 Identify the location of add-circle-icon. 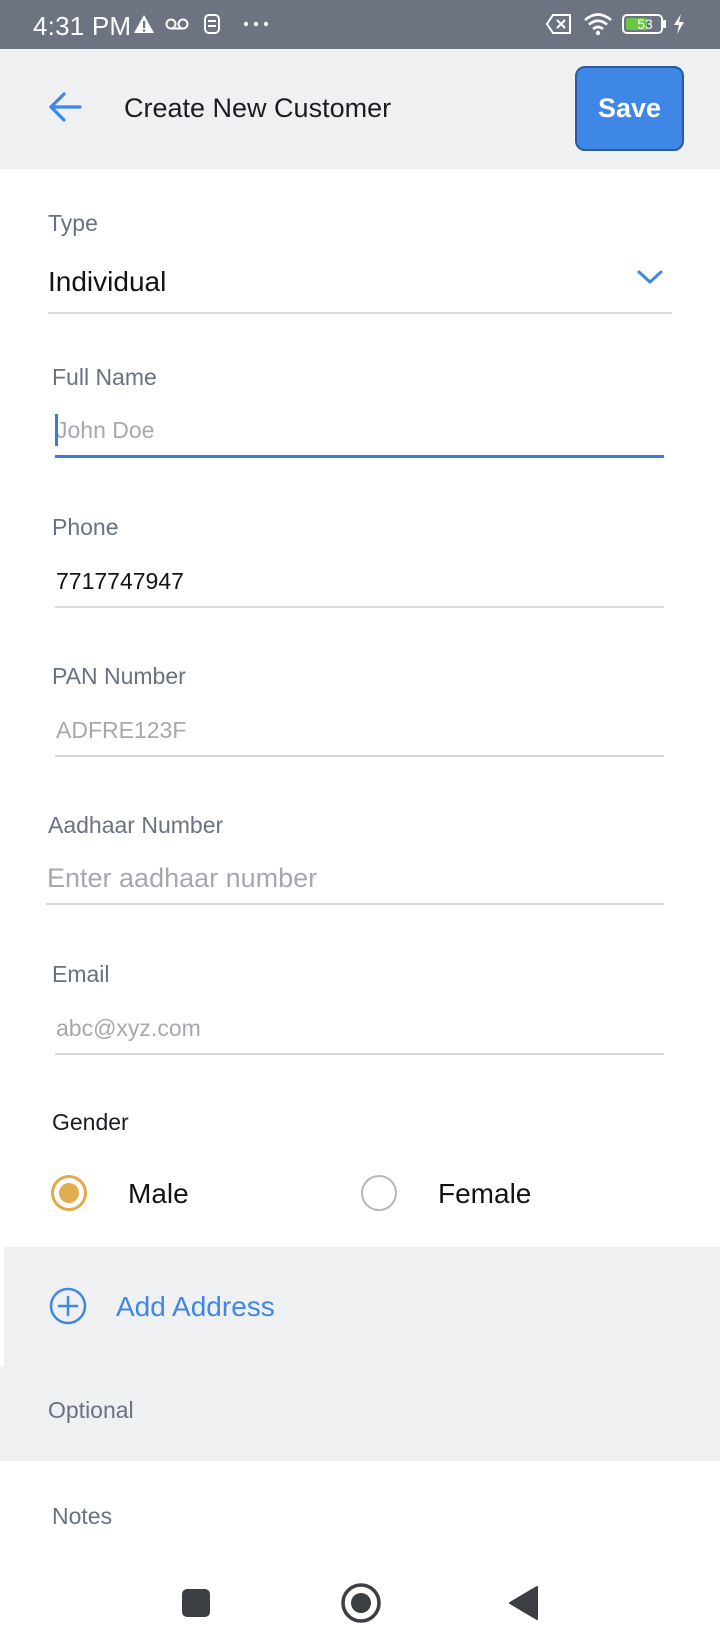
(68, 1308).